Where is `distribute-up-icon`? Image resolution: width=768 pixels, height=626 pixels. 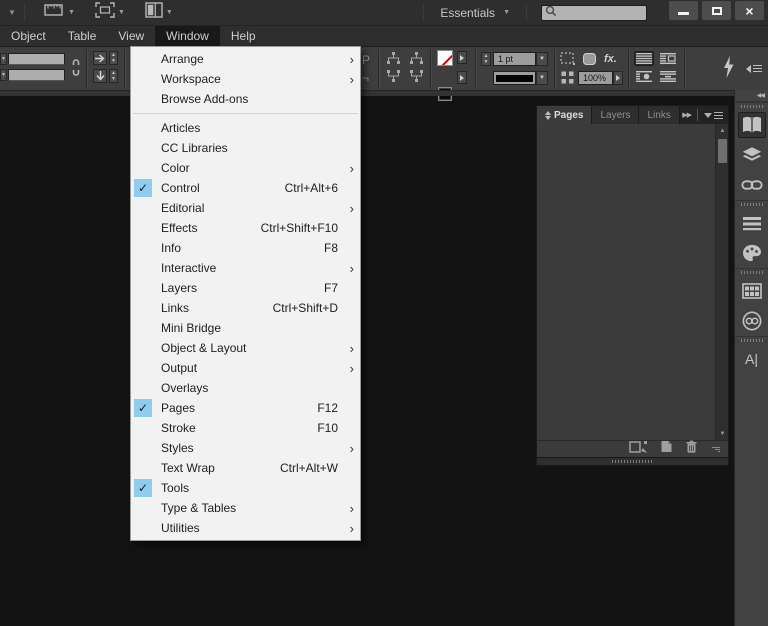
distribute-up-icon is located at coordinates (393, 60).